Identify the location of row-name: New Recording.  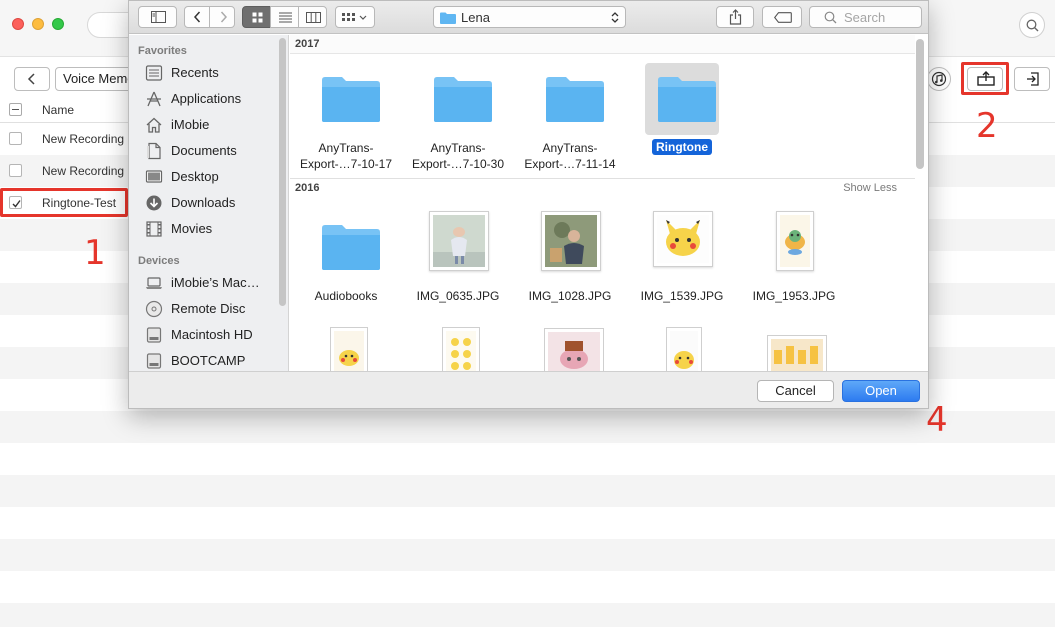
(83, 171).